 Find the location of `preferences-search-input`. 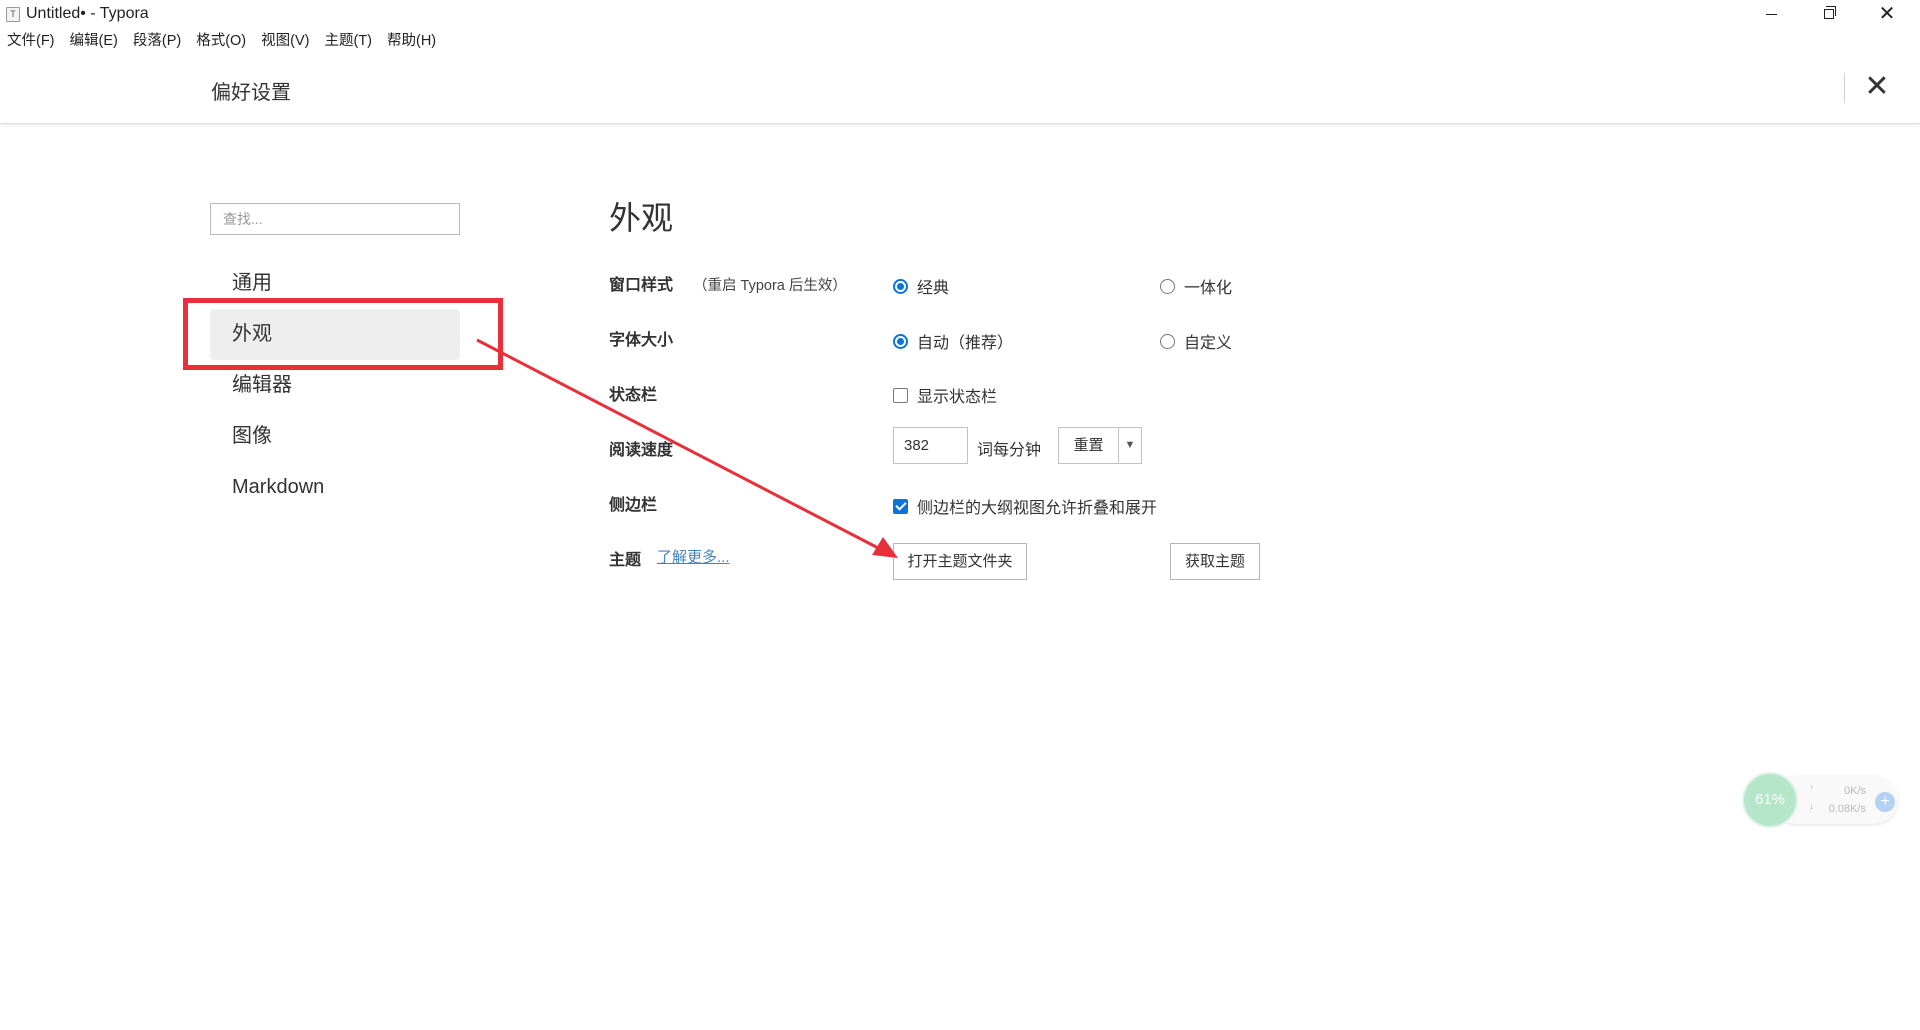

preferences-search-input is located at coordinates (335, 219).